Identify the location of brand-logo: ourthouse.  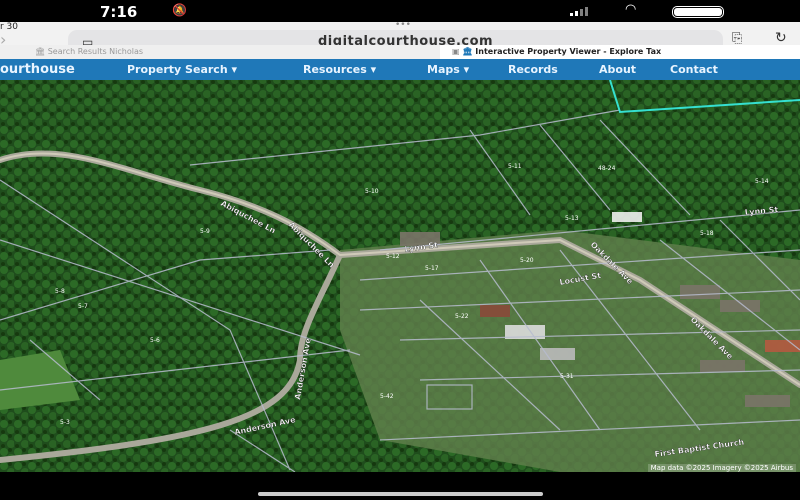
(37, 69).